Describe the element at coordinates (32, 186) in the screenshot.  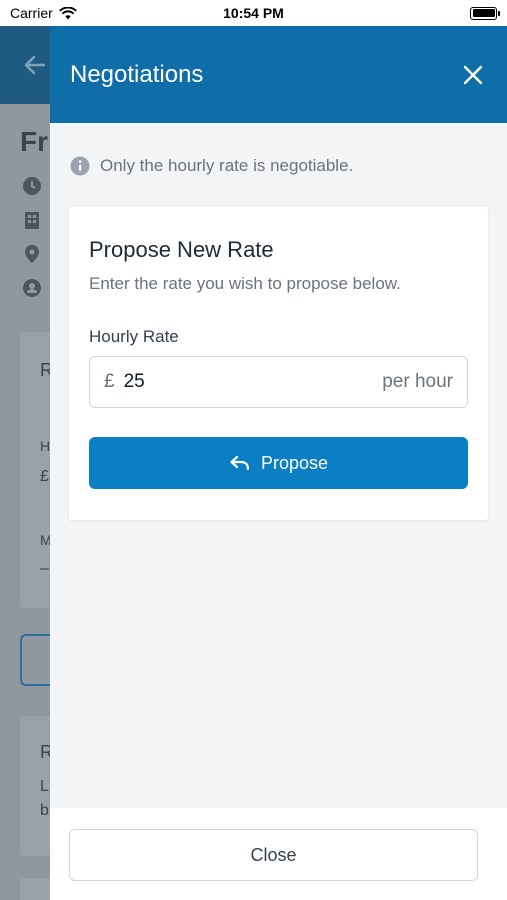
I see `clock-icon` at that location.